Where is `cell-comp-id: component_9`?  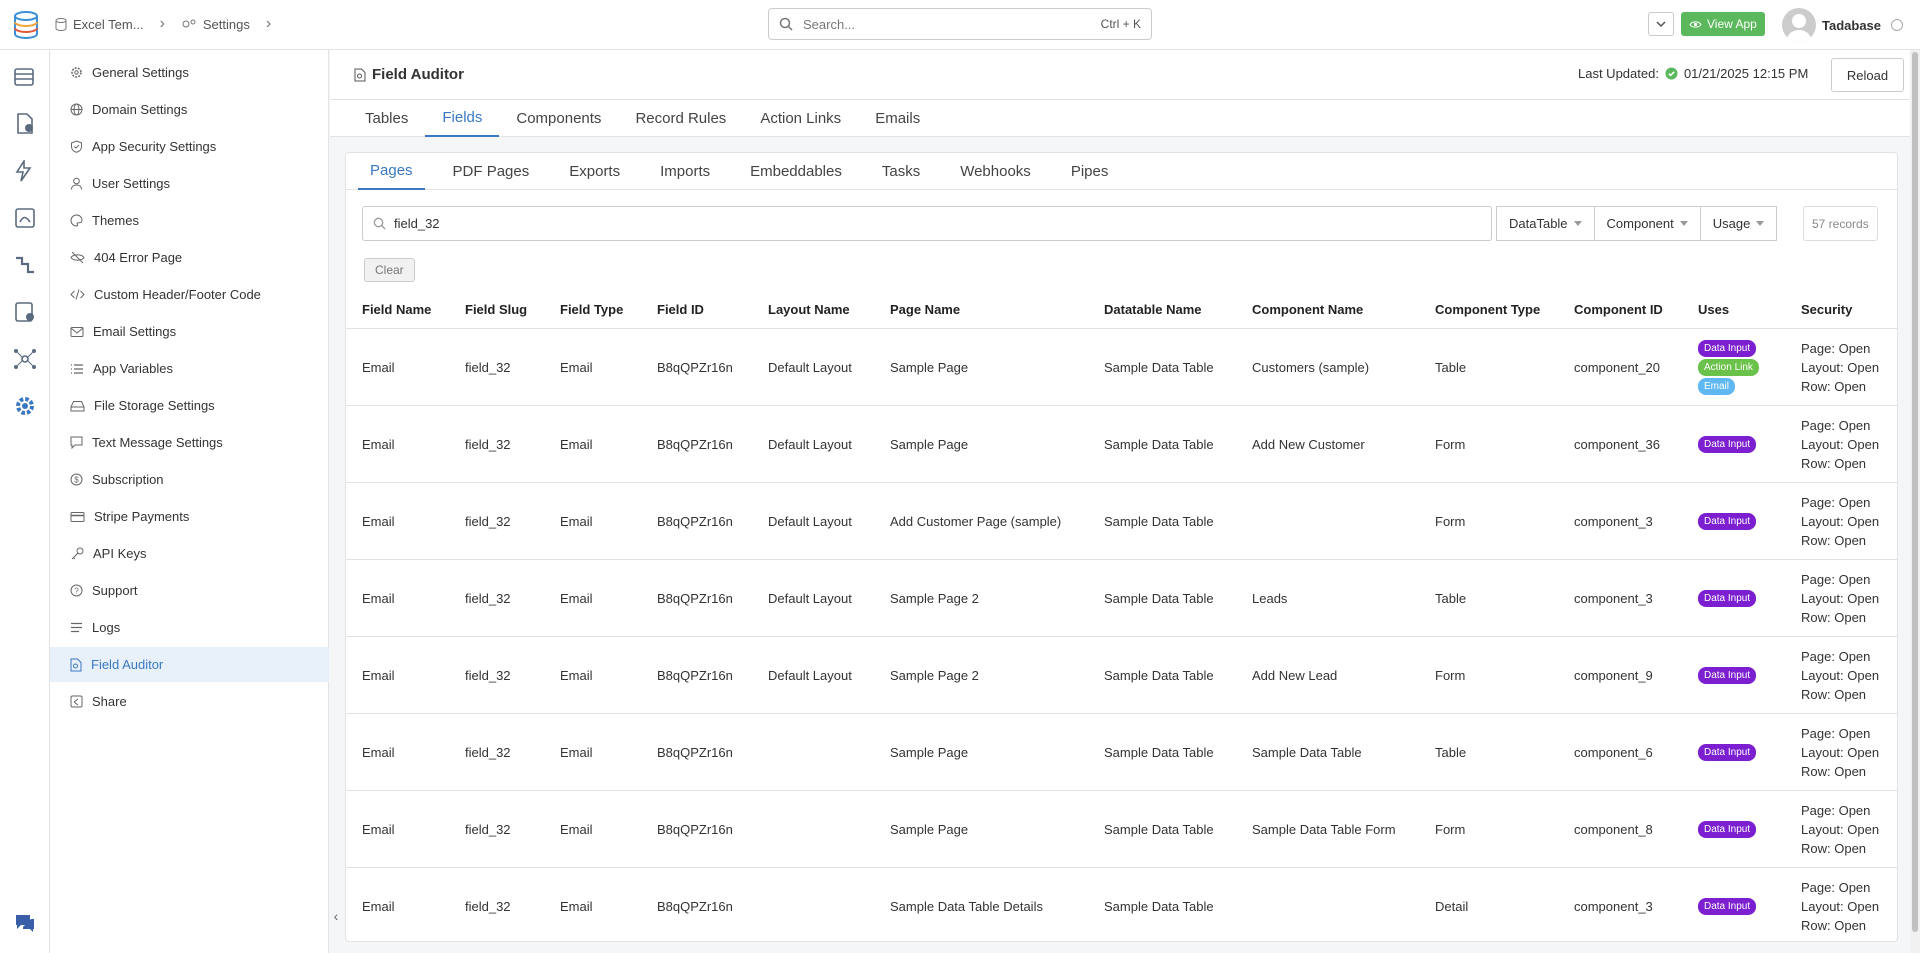 cell-comp-id: component_9 is located at coordinates (1613, 675).